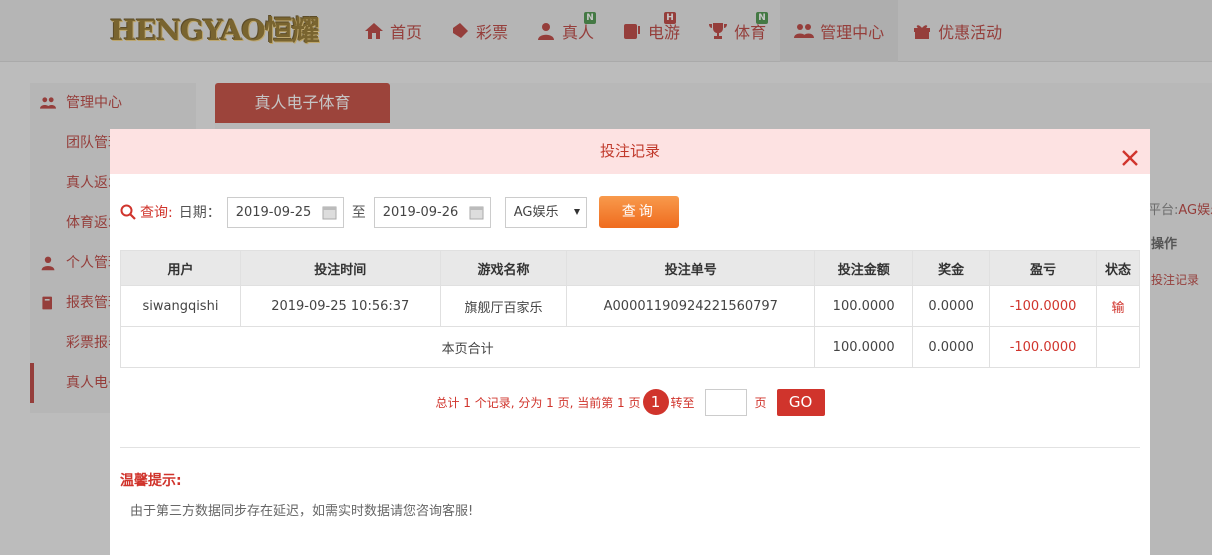 The height and width of the screenshot is (555, 1212). What do you see at coordinates (1043, 268) in the screenshot?
I see `col-profit: 盈亏` at bounding box center [1043, 268].